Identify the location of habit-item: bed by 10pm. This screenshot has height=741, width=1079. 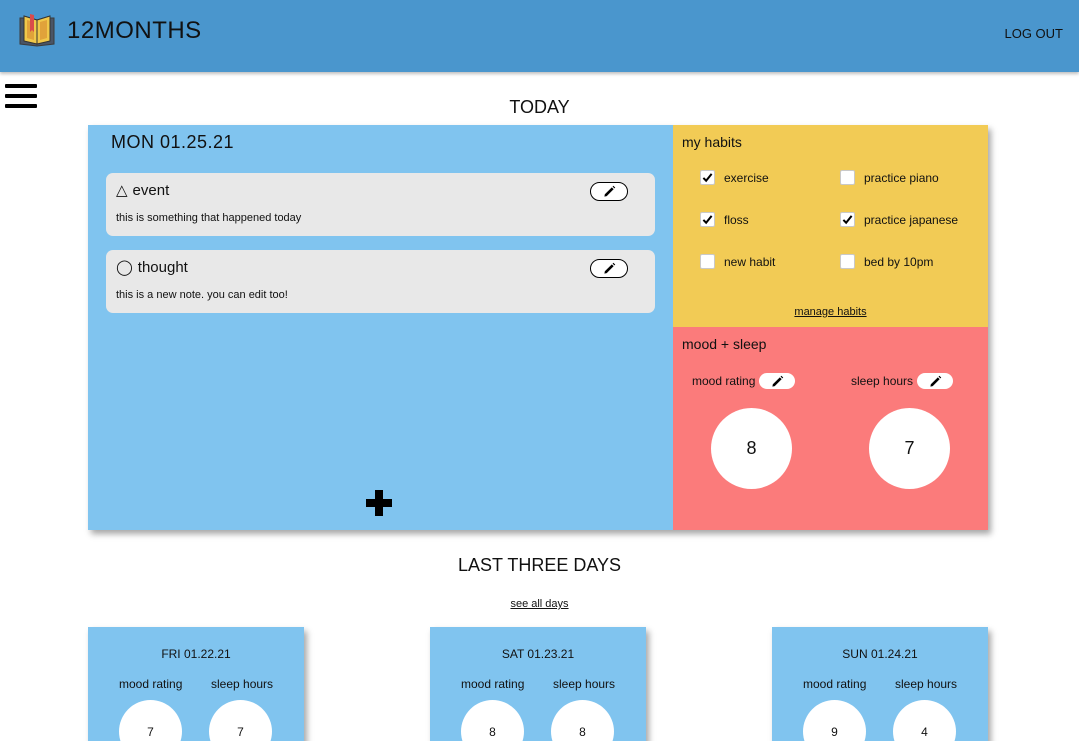
(886, 261).